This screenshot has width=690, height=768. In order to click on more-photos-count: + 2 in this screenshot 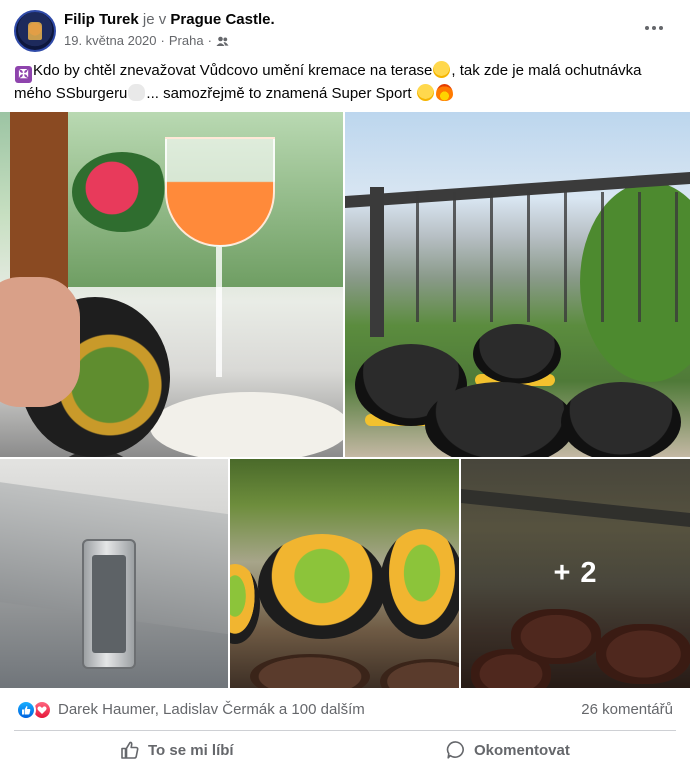, I will do `click(575, 573)`.